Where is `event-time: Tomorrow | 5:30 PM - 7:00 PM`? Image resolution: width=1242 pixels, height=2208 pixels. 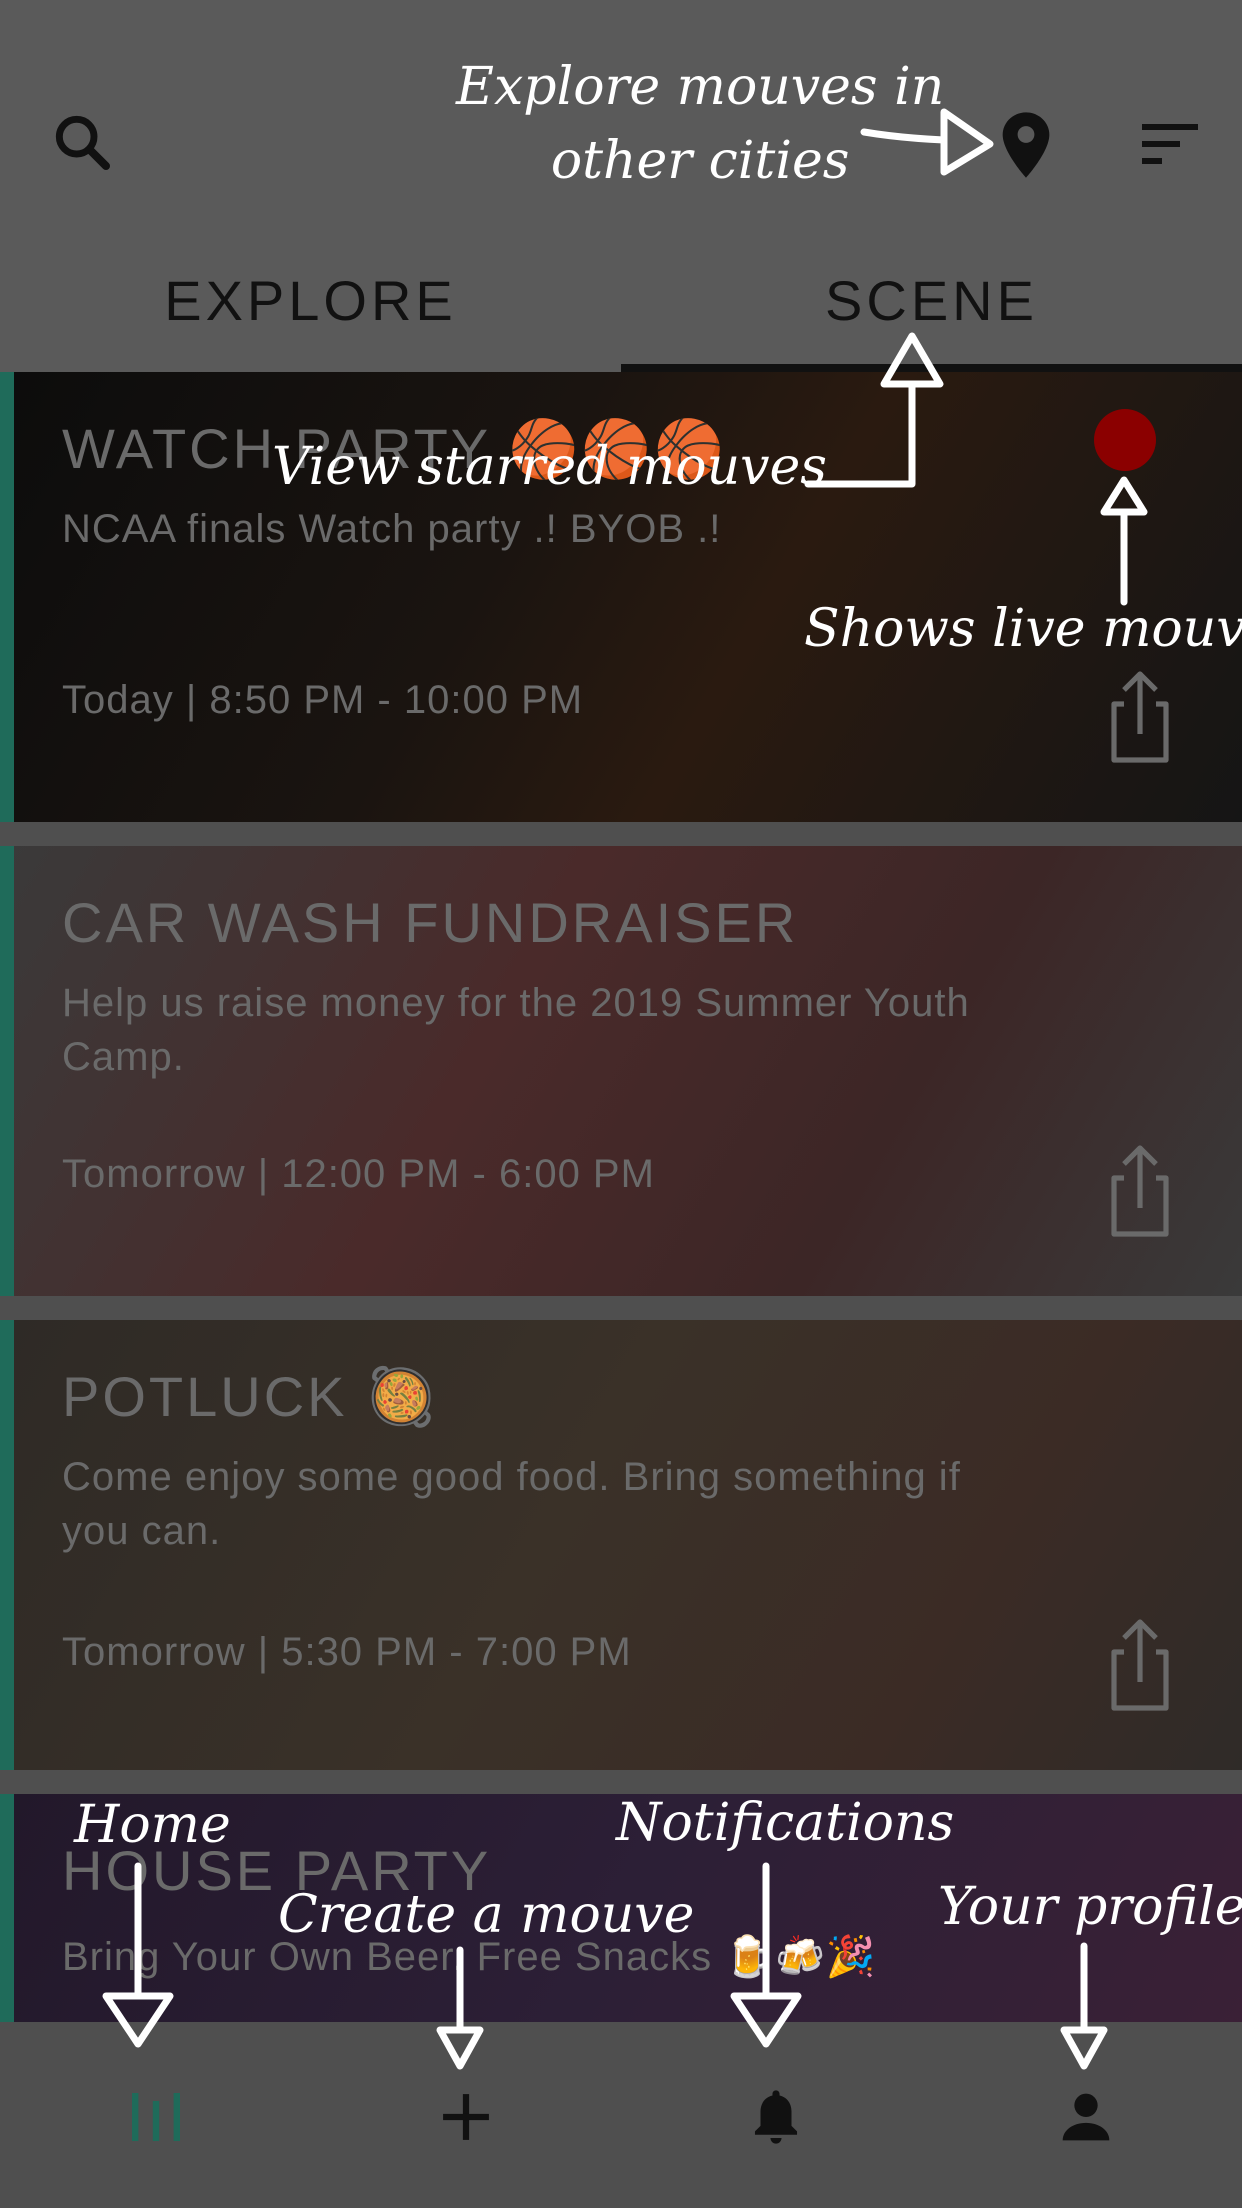
event-time: Tomorrow | 5:30 PM - 7:00 PM is located at coordinates (347, 1652).